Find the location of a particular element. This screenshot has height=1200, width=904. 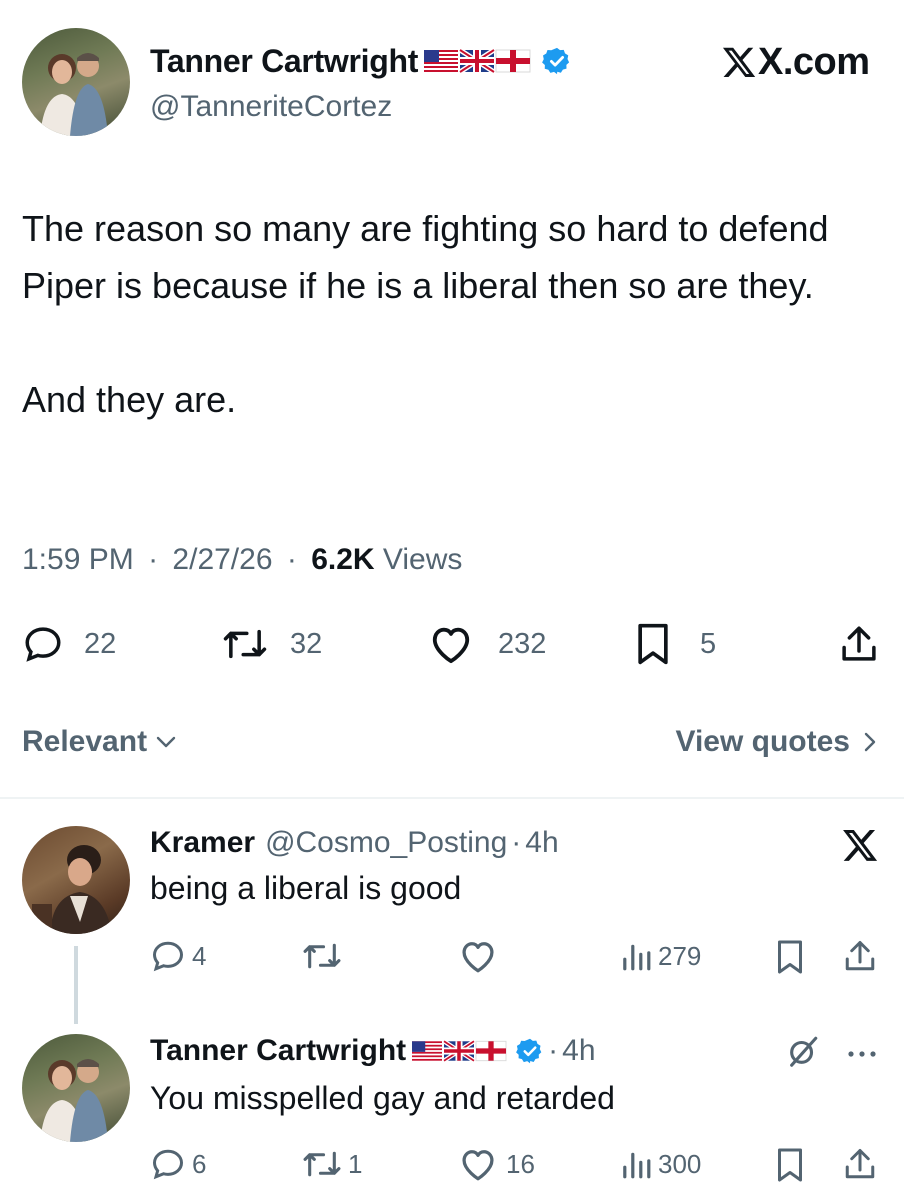

reply-views-button: 300 is located at coordinates (660, 1164).